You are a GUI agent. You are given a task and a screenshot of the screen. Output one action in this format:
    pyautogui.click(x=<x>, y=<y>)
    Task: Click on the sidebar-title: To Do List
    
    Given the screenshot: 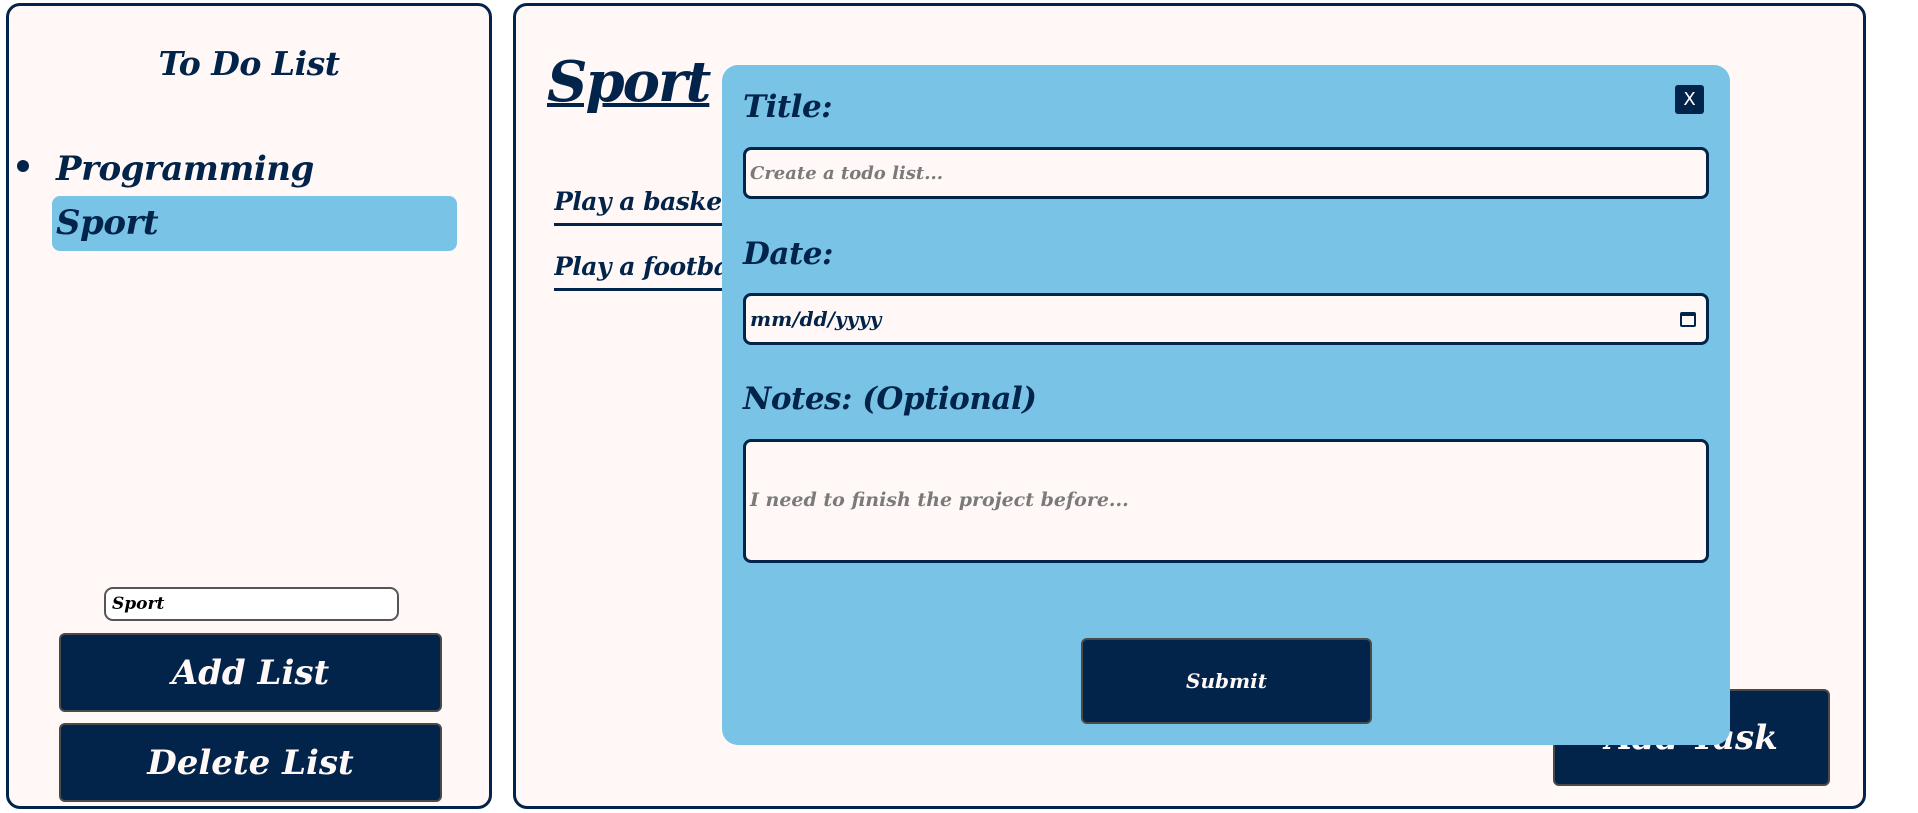 What is the action you would take?
    pyautogui.click(x=249, y=63)
    